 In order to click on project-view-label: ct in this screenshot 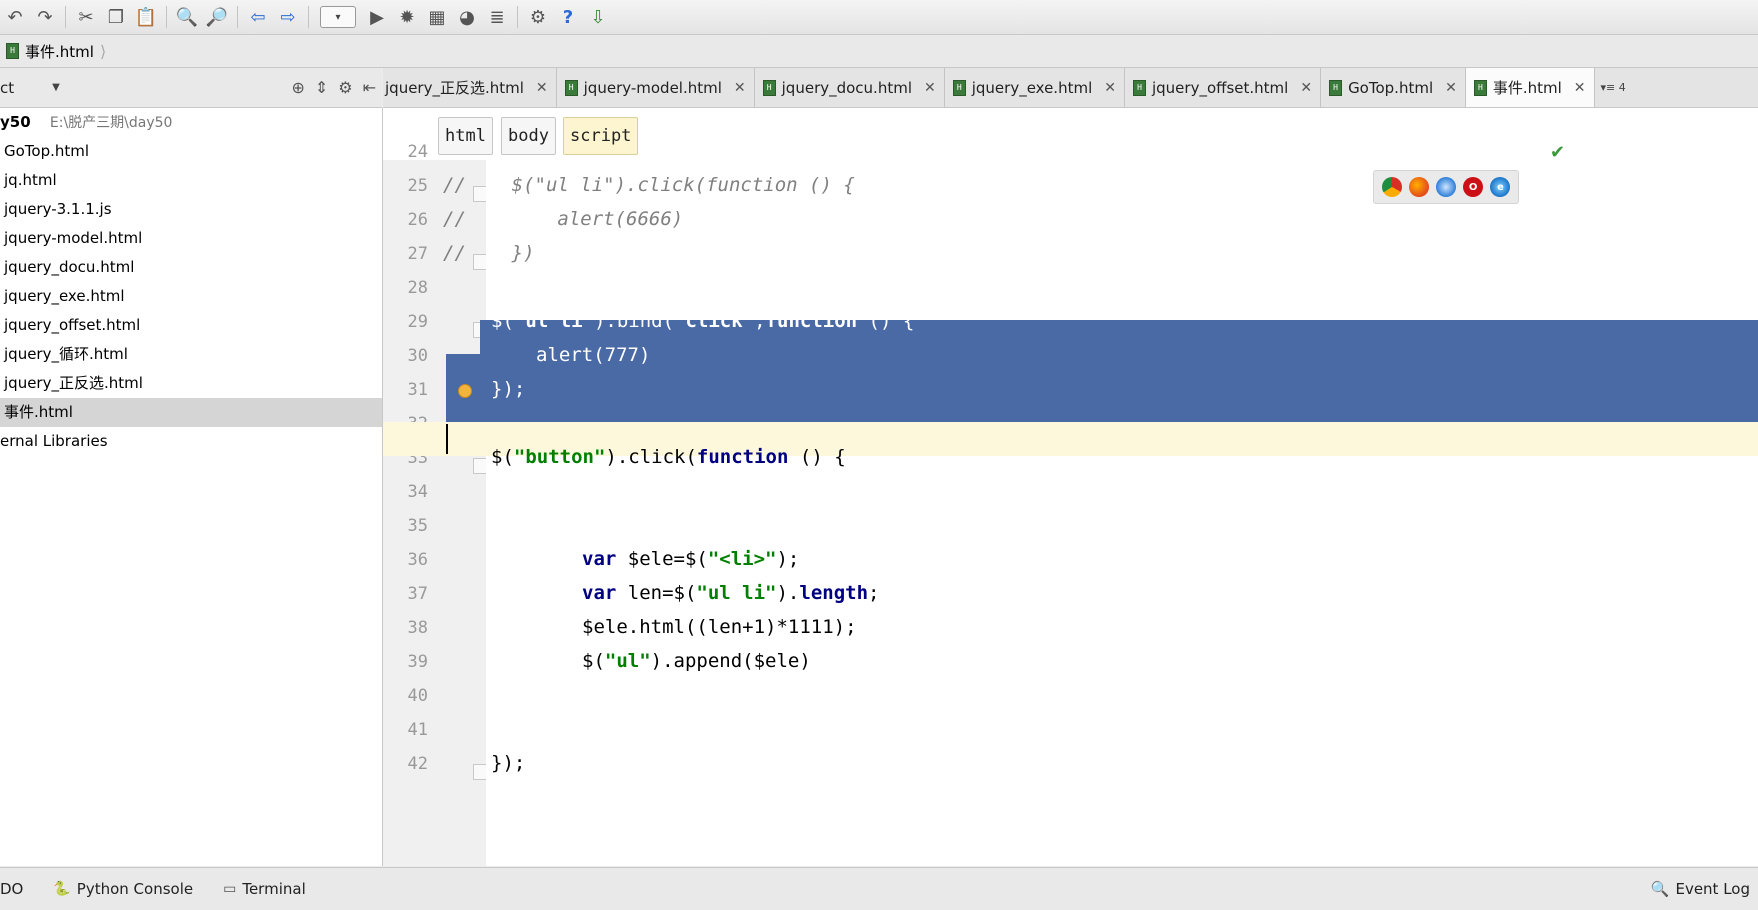, I will do `click(7, 88)`.